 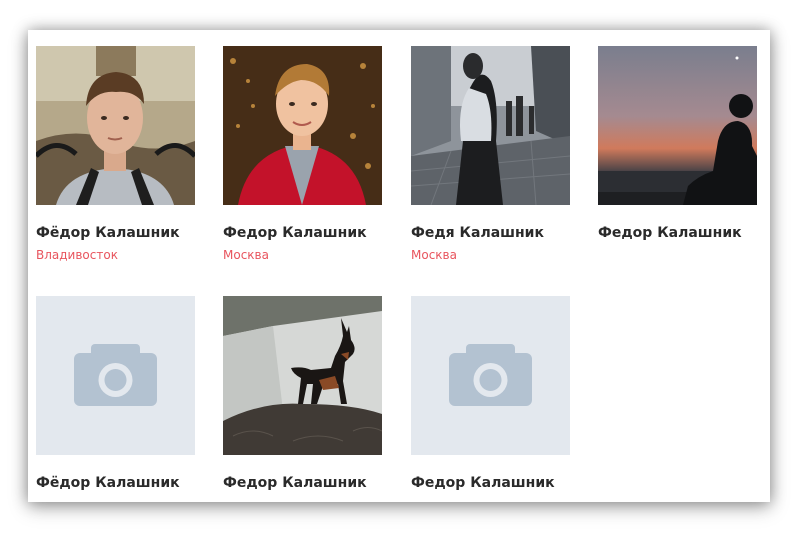 I want to click on person-card: Фёдор Калашник Владивосток, so click(x=116, y=154).